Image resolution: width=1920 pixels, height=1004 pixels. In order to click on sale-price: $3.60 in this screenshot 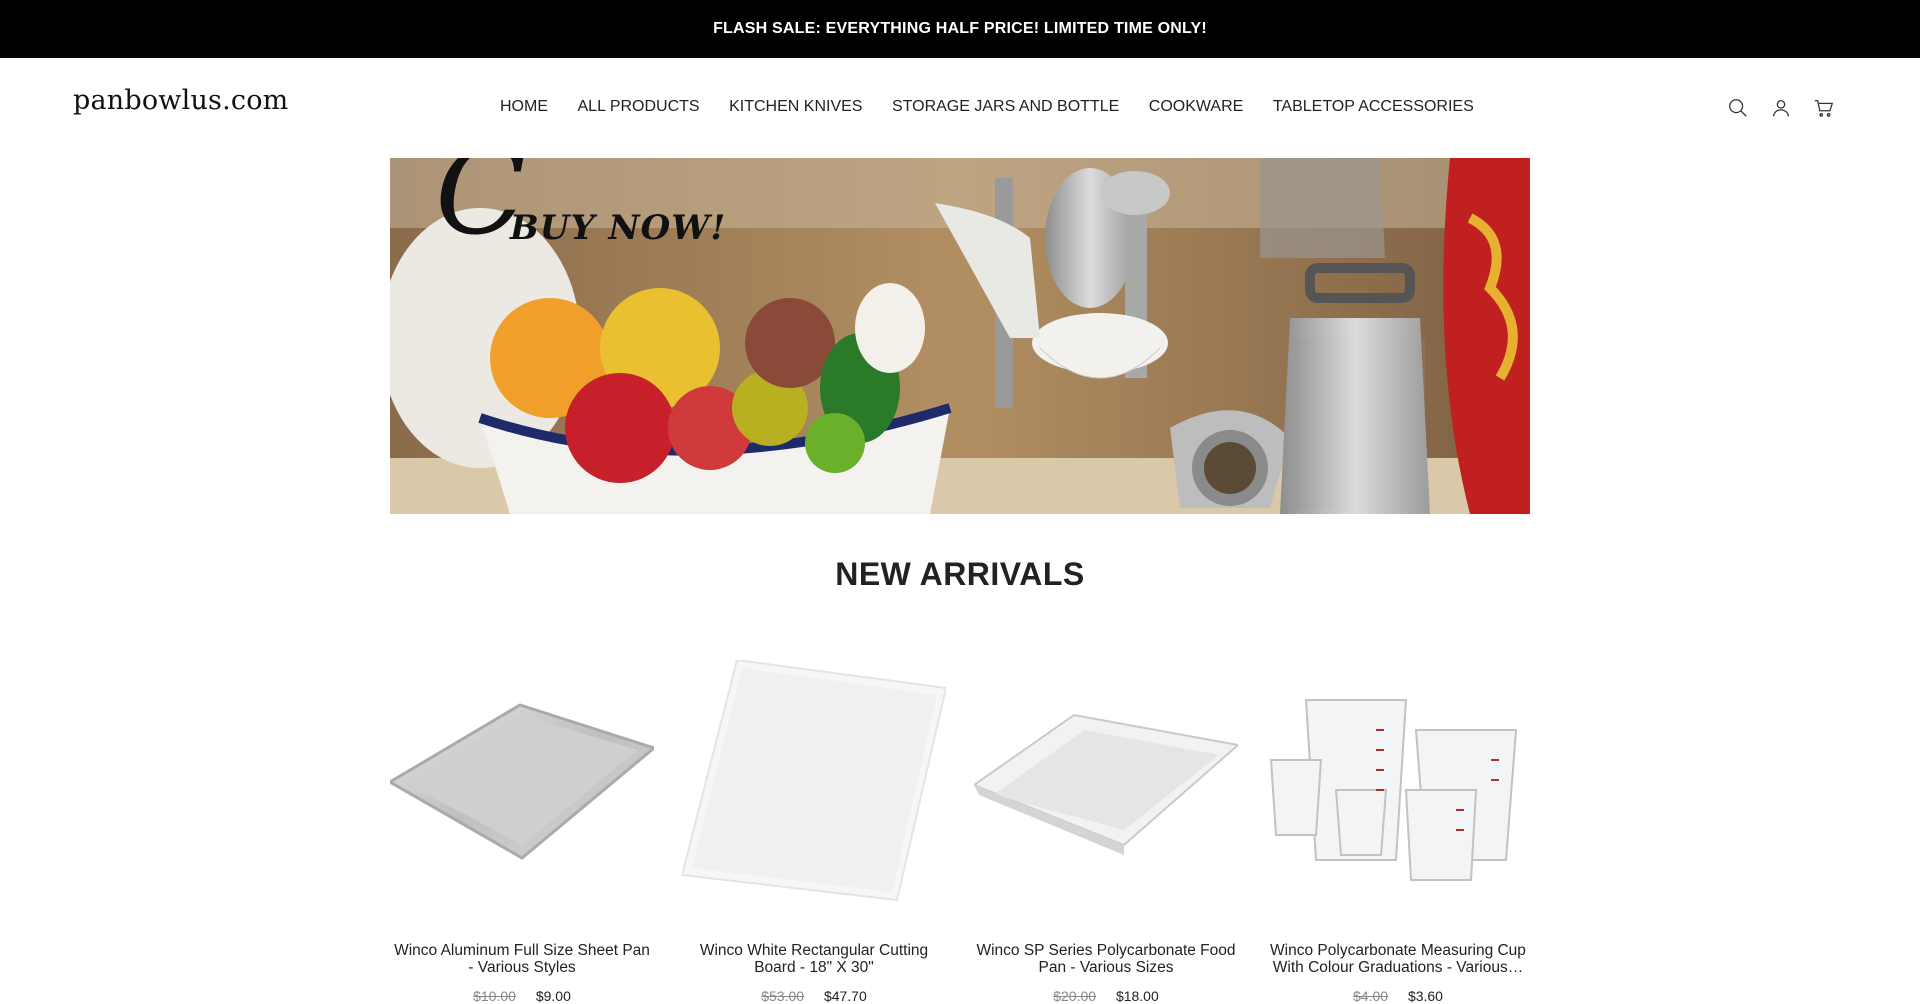, I will do `click(1425, 996)`.